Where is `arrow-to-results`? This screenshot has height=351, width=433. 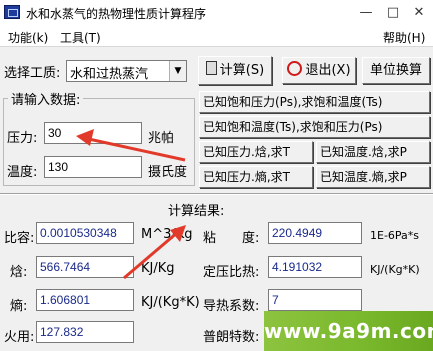
arrow-to-results is located at coordinates (154, 252).